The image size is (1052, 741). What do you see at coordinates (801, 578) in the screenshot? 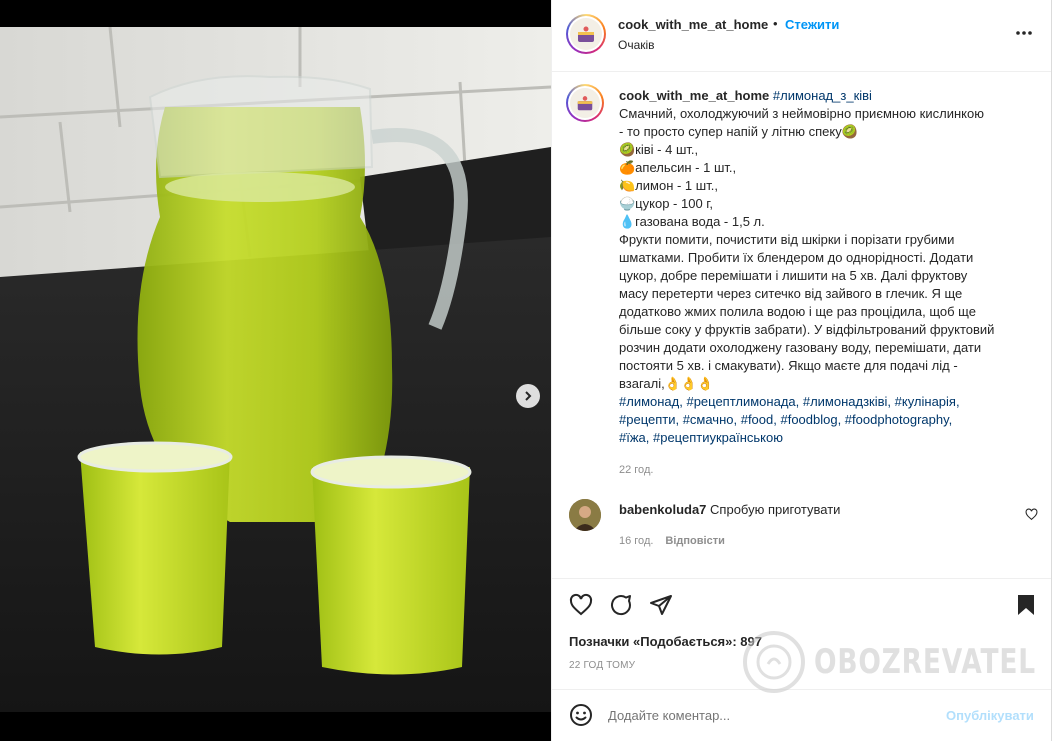
I see `actions-divider` at bounding box center [801, 578].